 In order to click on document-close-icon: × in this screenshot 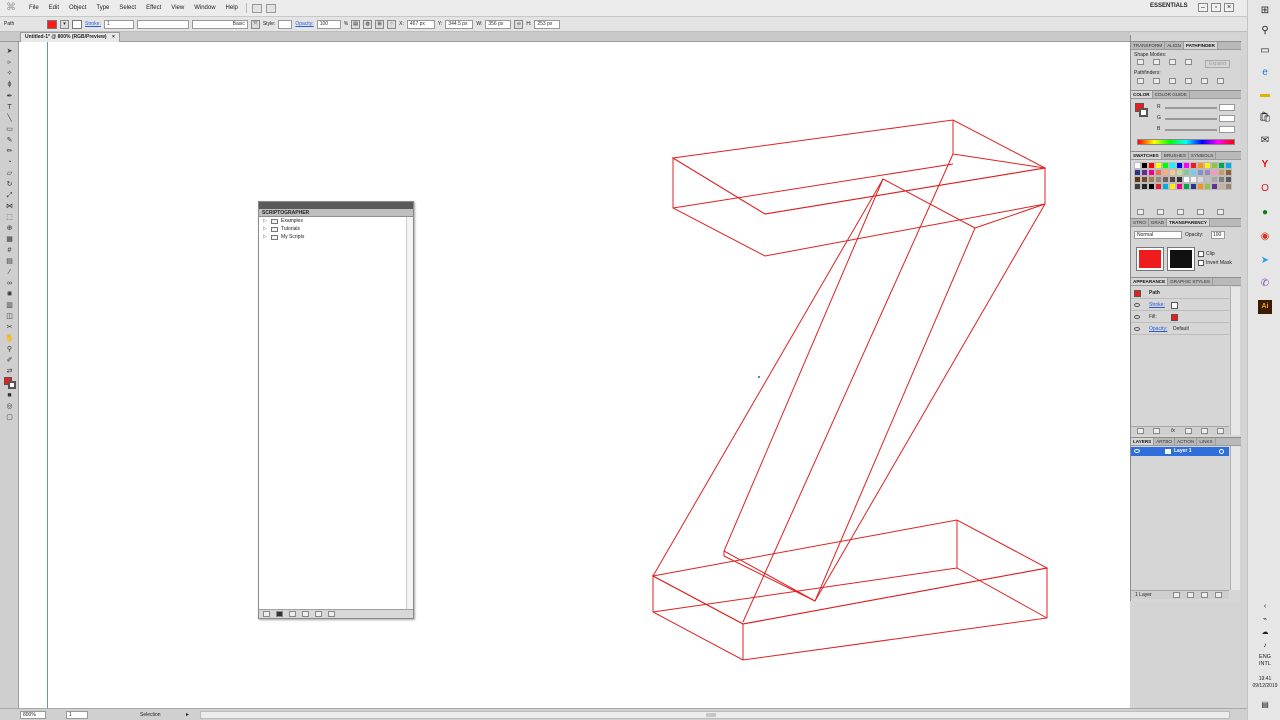, I will do `click(113, 37)`.